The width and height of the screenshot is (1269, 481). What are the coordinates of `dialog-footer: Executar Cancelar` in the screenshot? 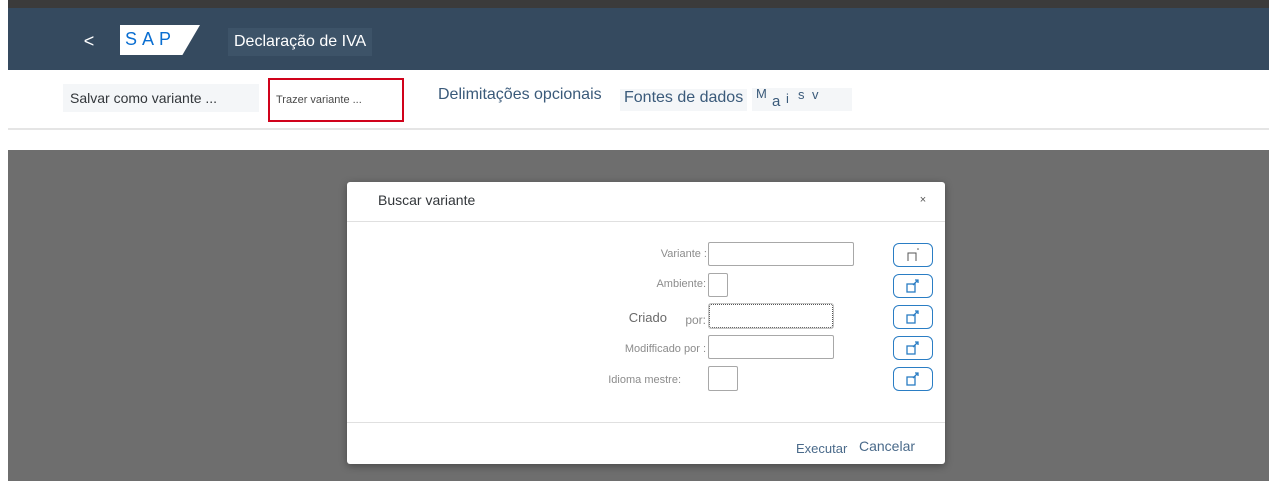 It's located at (646, 443).